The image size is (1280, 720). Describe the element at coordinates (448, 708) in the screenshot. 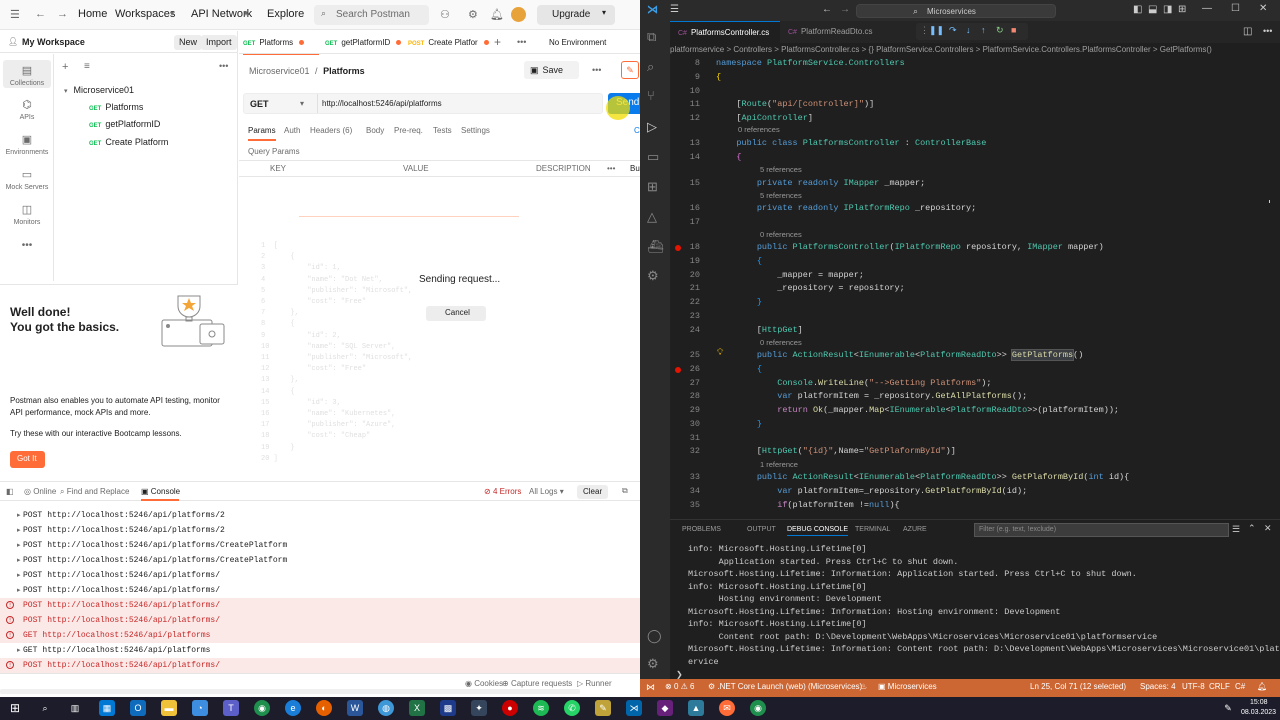

I see `vpn-icon: ▩` at that location.